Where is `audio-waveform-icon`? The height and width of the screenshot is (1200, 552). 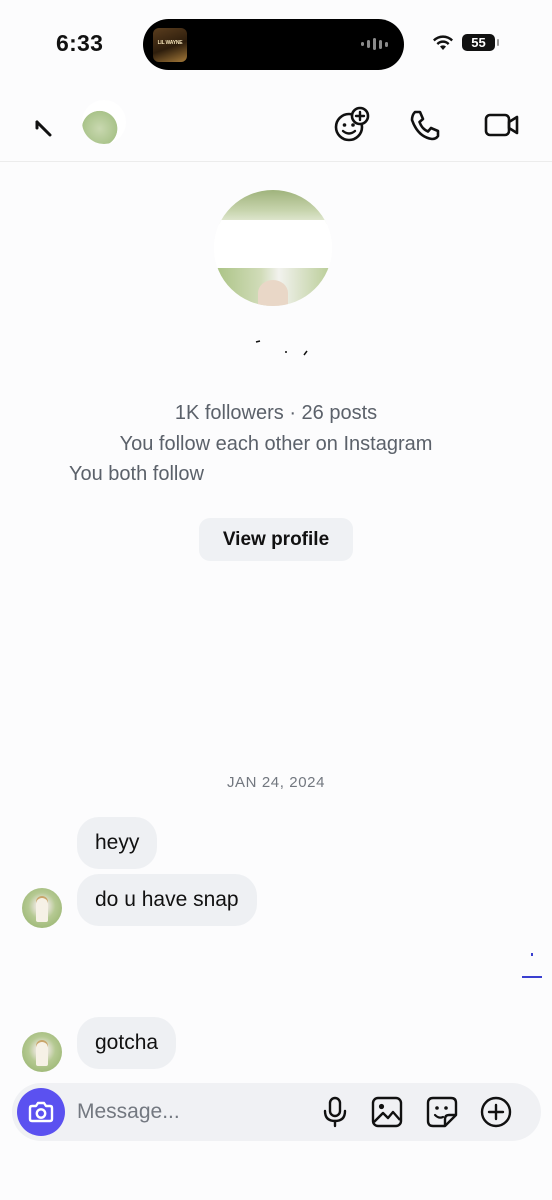 audio-waveform-icon is located at coordinates (374, 44).